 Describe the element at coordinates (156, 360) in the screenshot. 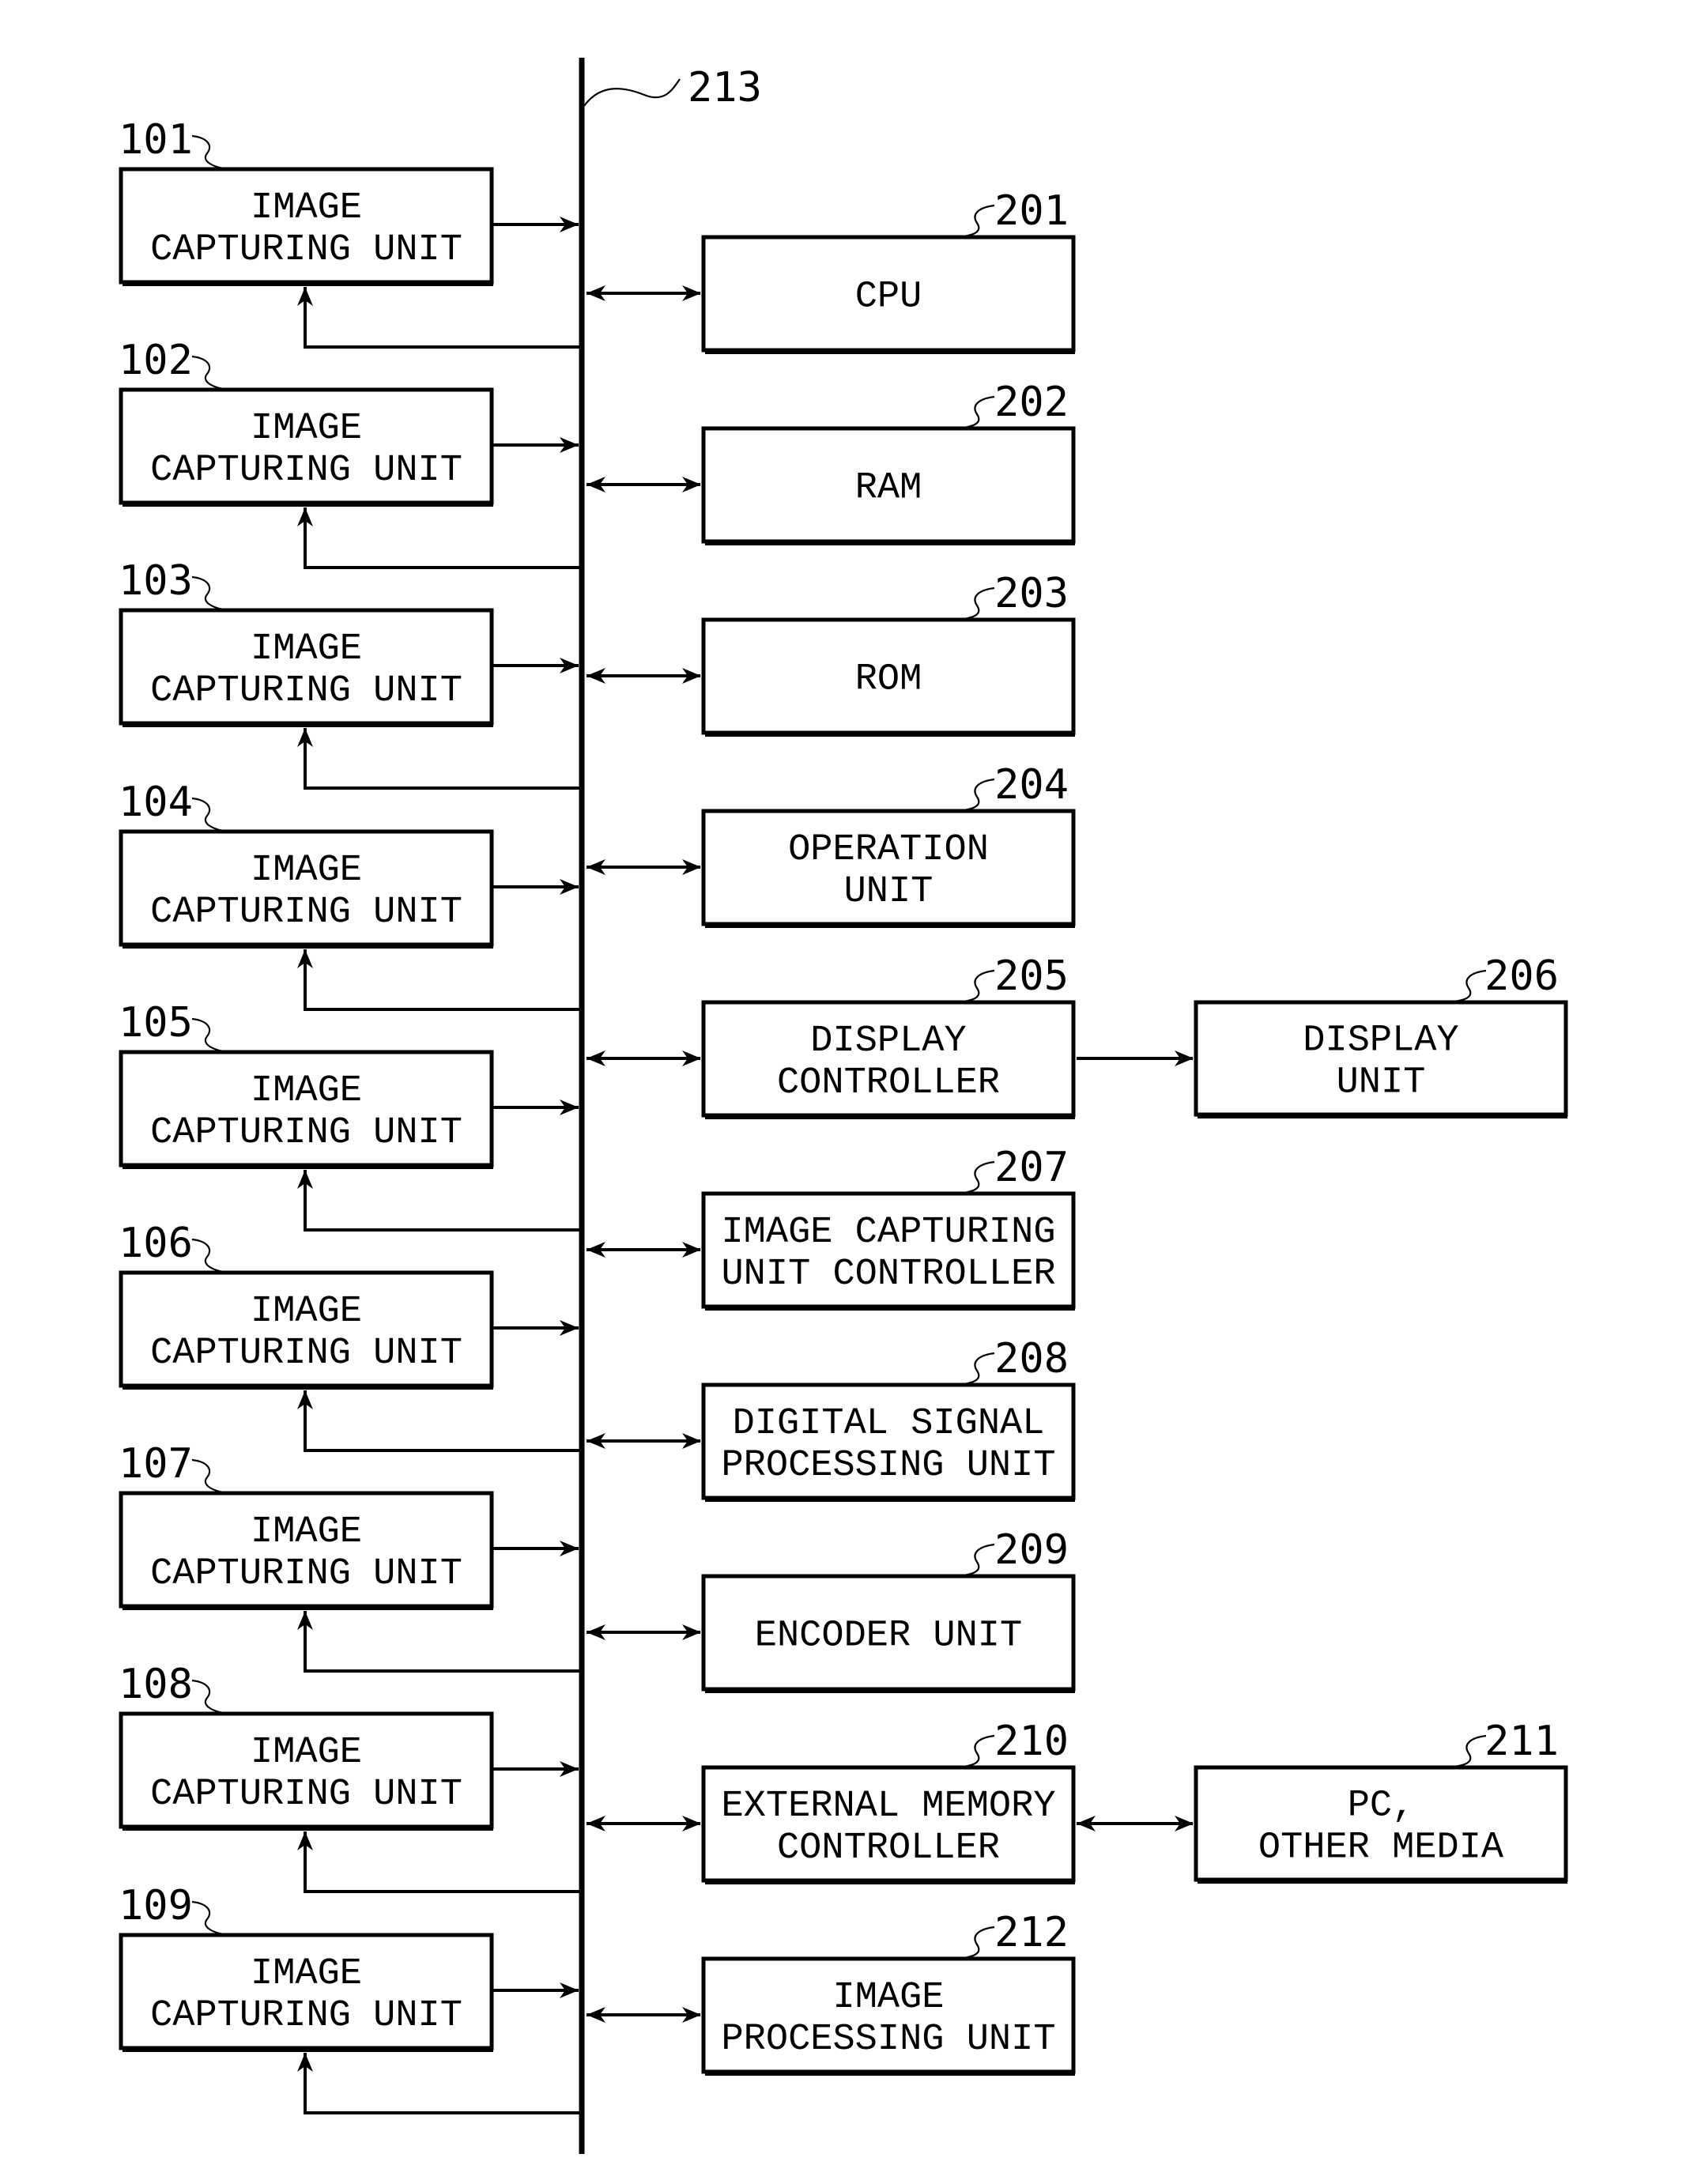

I see `reference-numeral: 102` at that location.